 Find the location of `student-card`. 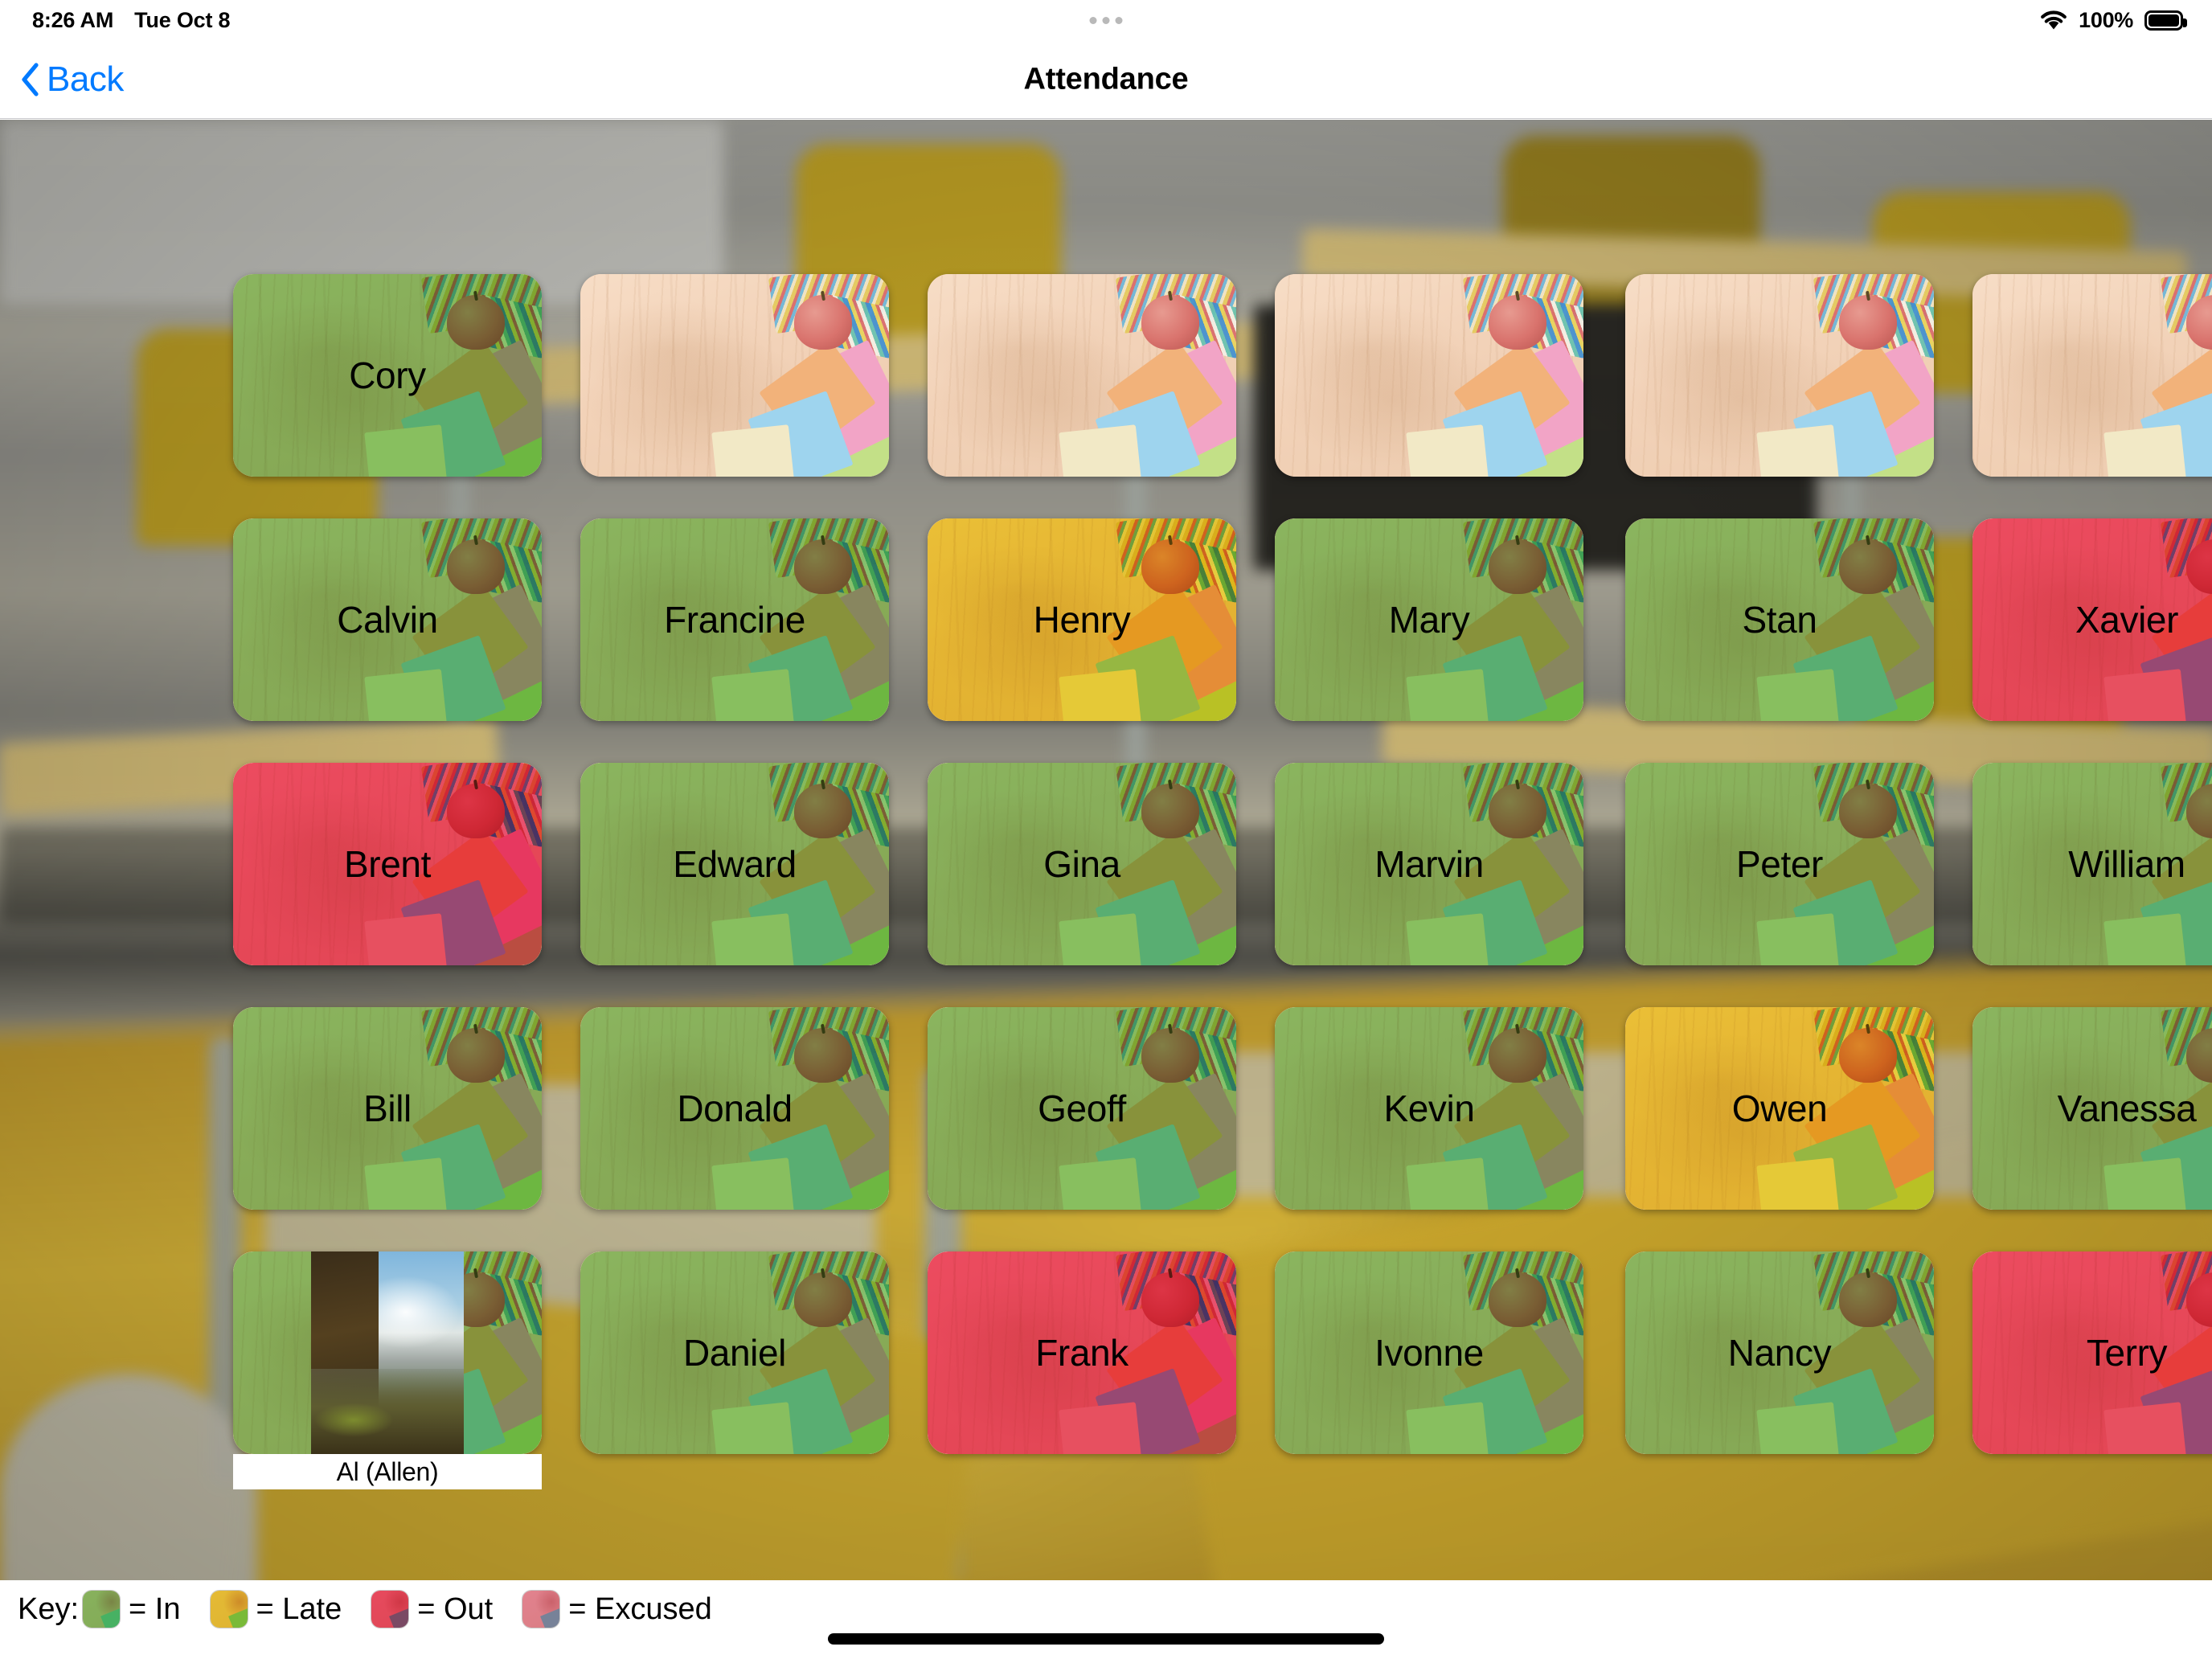

student-card is located at coordinates (387, 1352).